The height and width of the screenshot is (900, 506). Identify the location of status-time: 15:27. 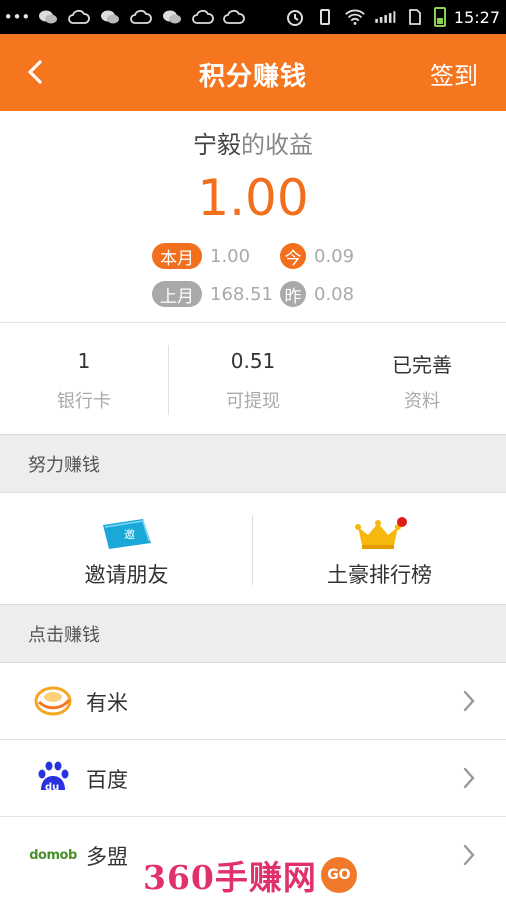
(476, 17).